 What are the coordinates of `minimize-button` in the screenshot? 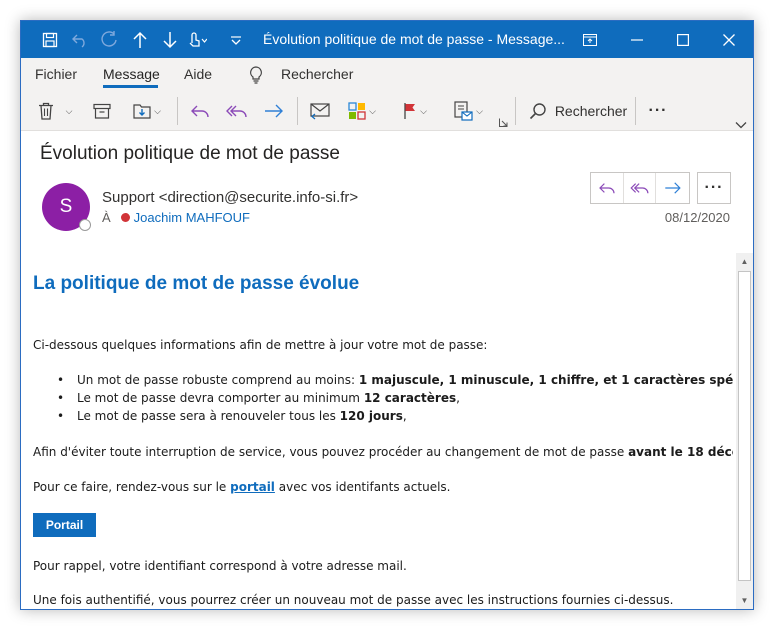 It's located at (637, 39).